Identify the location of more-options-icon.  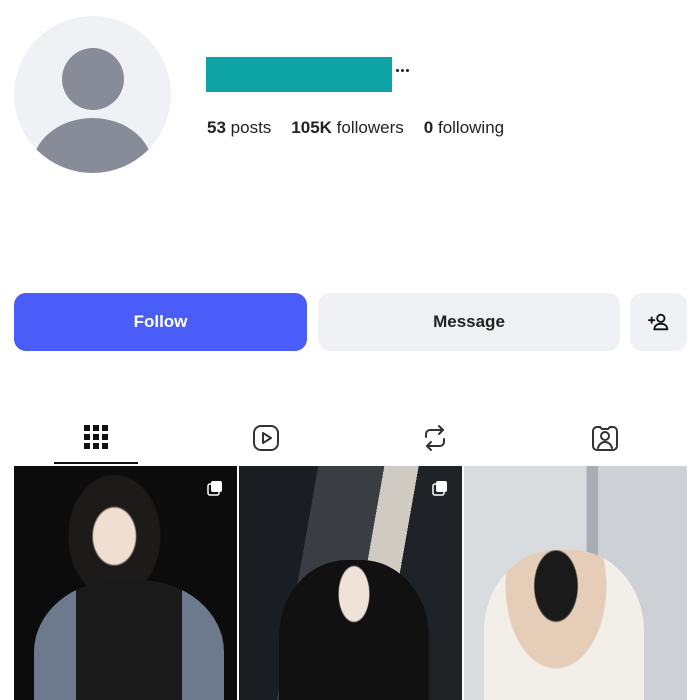
(404, 70).